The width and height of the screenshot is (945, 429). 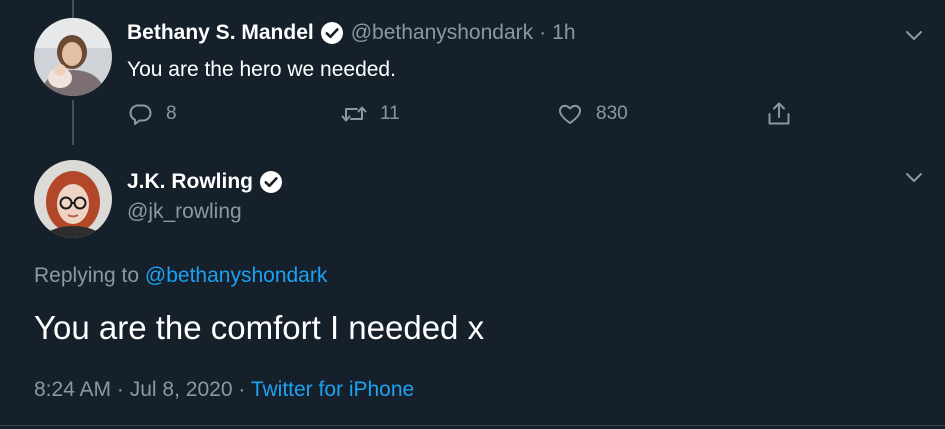 What do you see at coordinates (73, 9) in the screenshot?
I see `thread-line-top` at bounding box center [73, 9].